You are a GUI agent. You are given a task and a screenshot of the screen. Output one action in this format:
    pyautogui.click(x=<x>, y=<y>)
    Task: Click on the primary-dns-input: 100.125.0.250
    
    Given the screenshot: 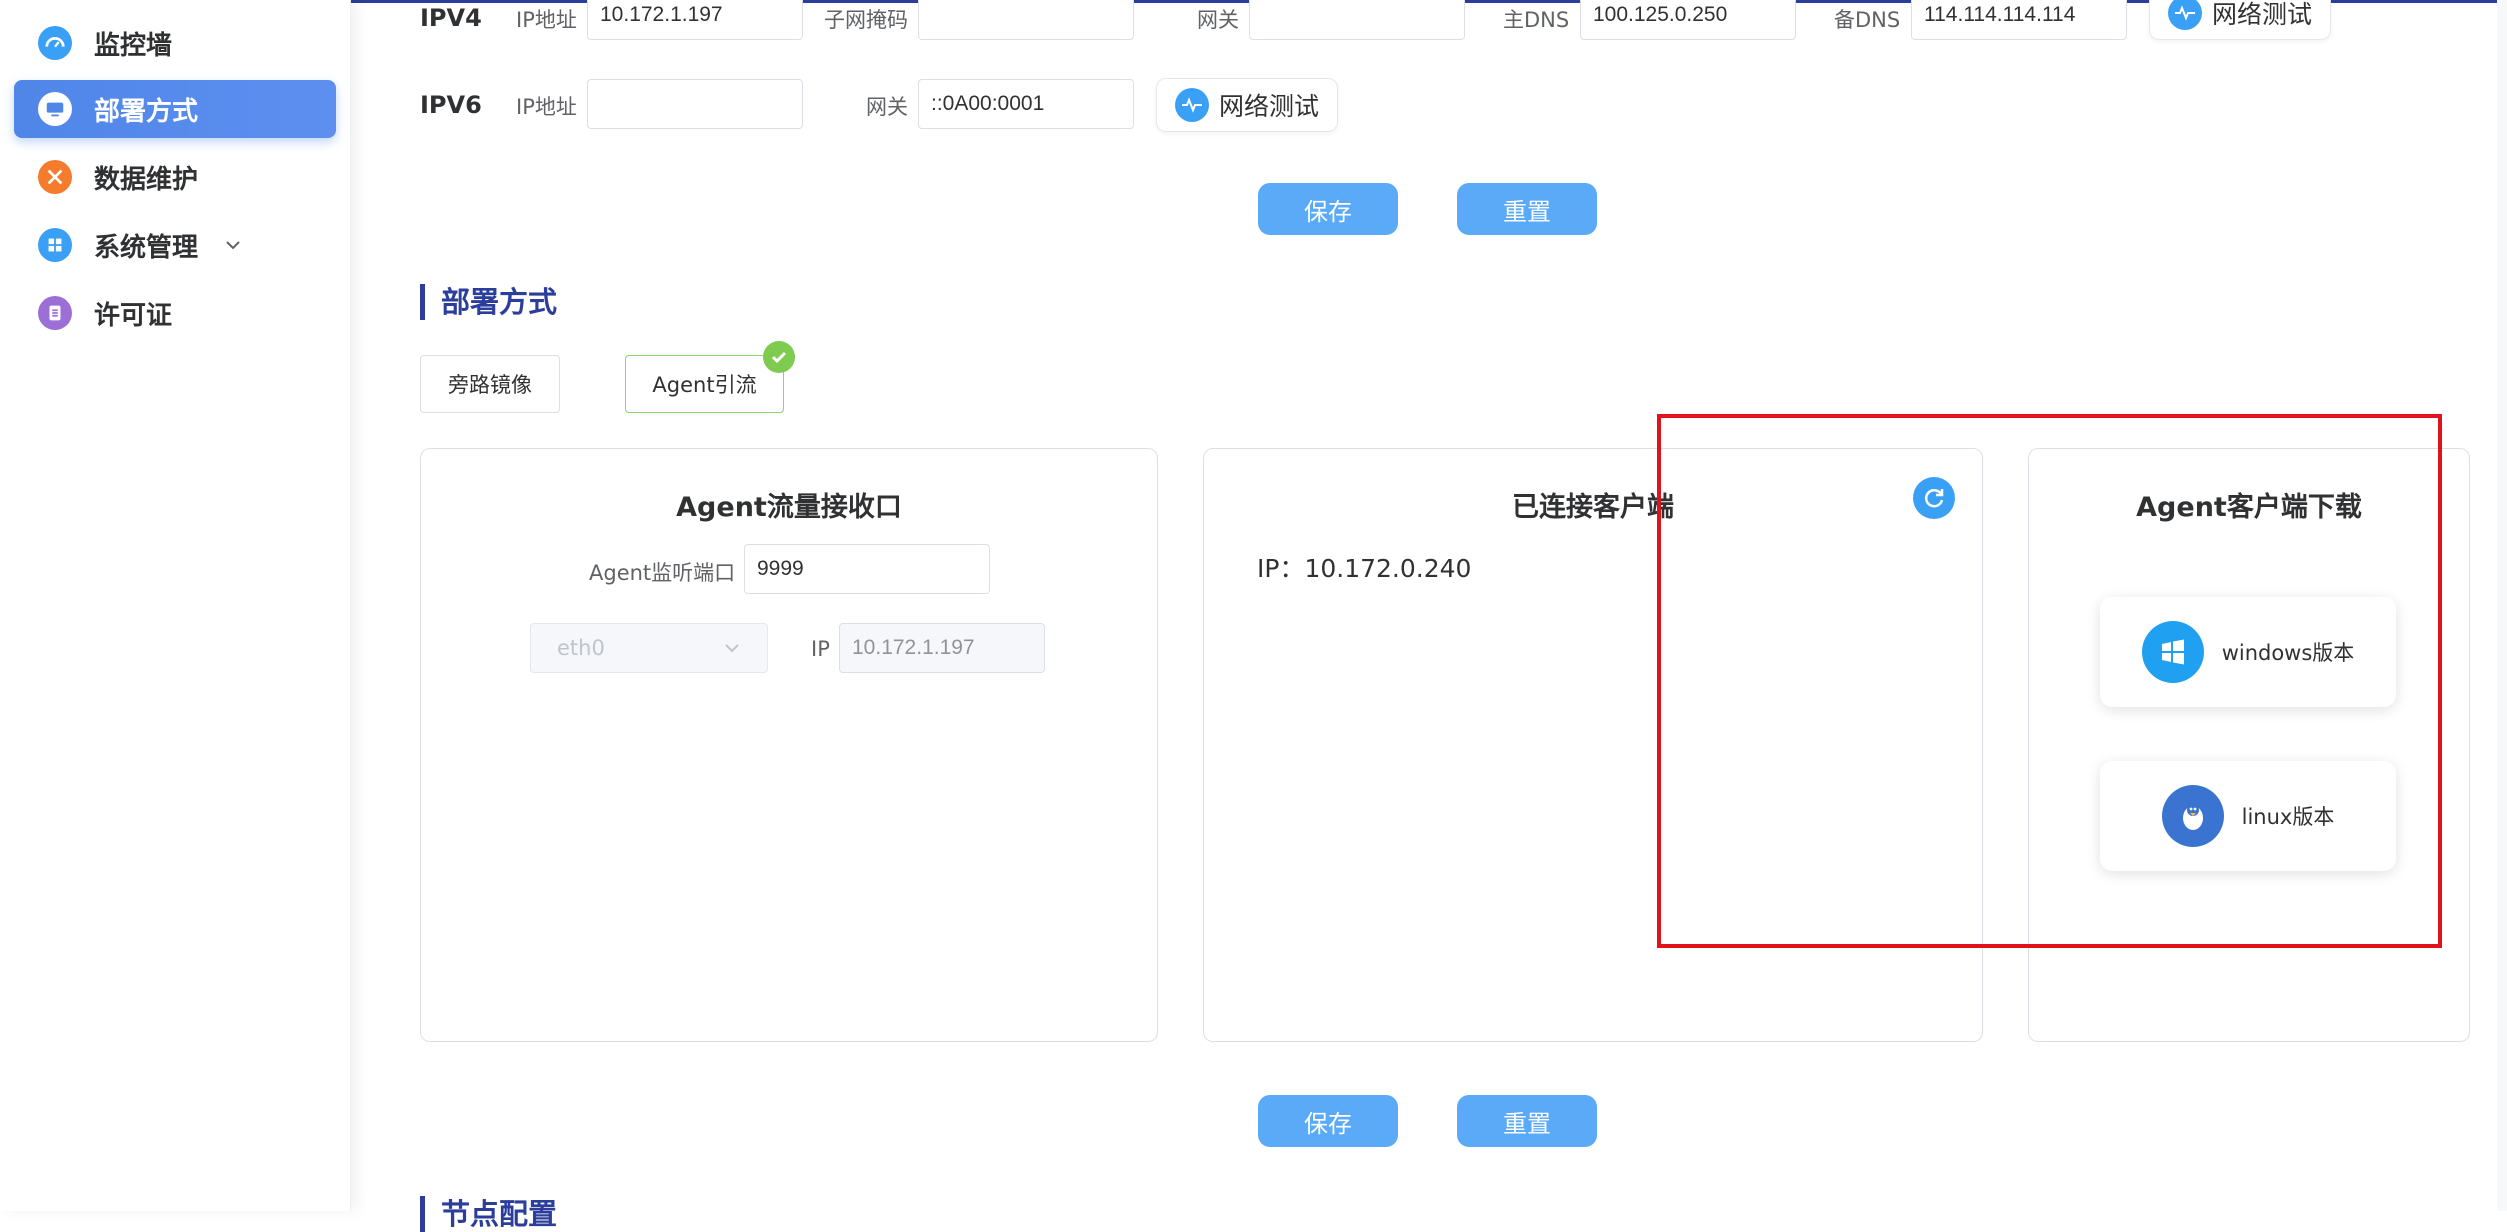 What is the action you would take?
    pyautogui.click(x=1688, y=20)
    